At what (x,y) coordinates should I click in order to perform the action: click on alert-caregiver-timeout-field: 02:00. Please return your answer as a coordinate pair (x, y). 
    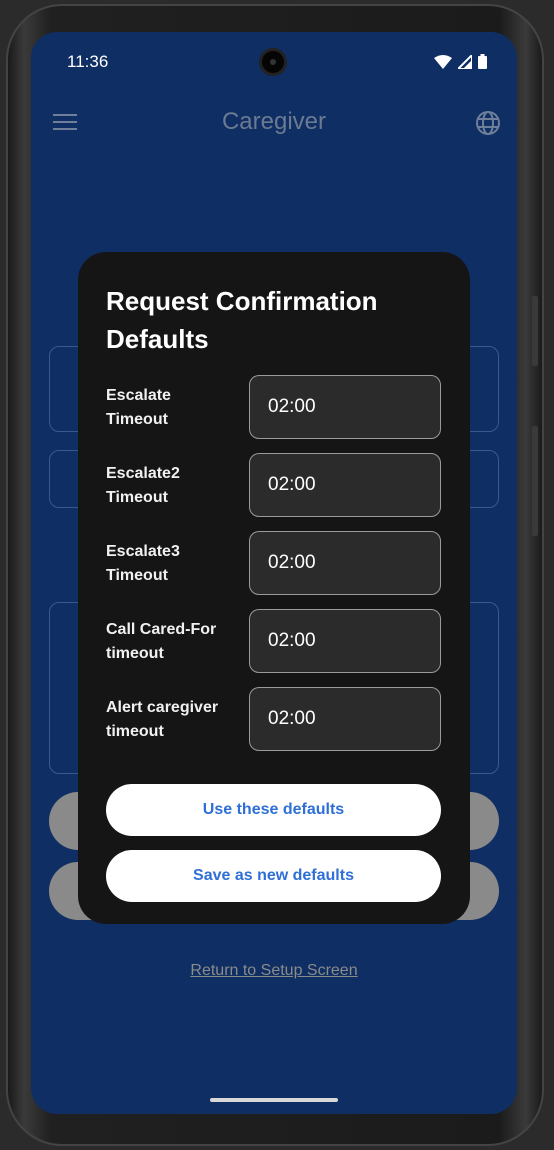
    Looking at the image, I should click on (345, 719).